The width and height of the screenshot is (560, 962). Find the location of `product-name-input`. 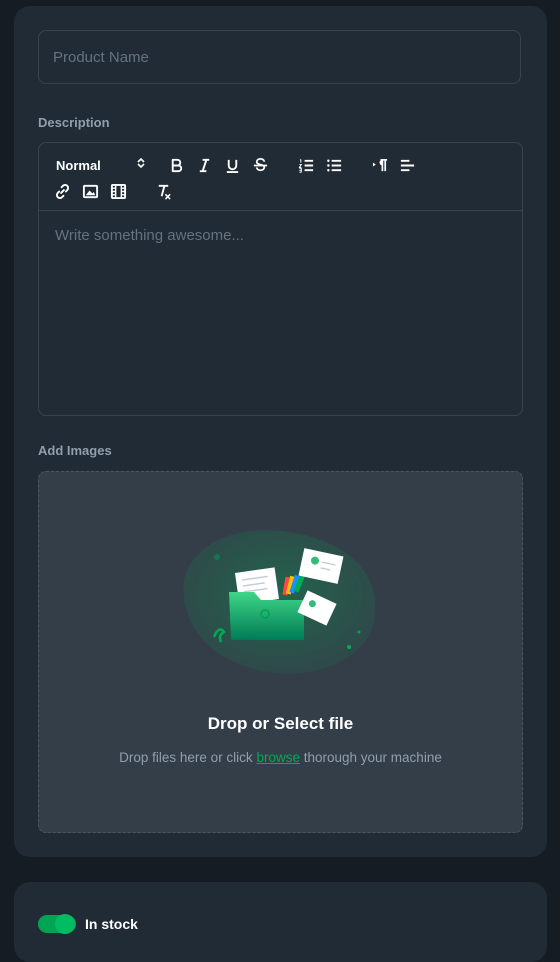

product-name-input is located at coordinates (279, 57).